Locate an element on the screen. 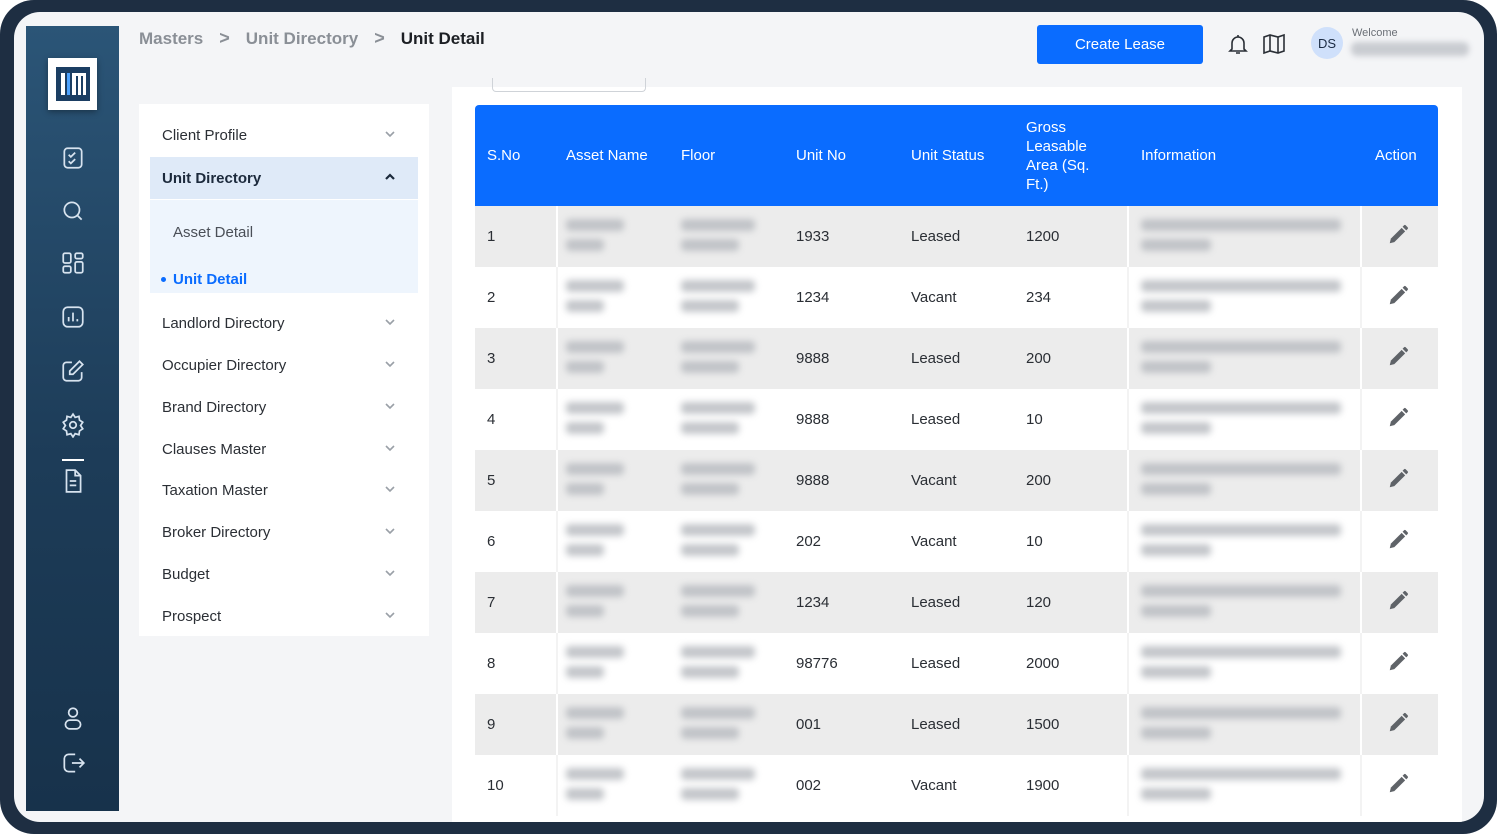 The height and width of the screenshot is (834, 1497). submenu-unit-detail: Unit Detail is located at coordinates (204, 279).